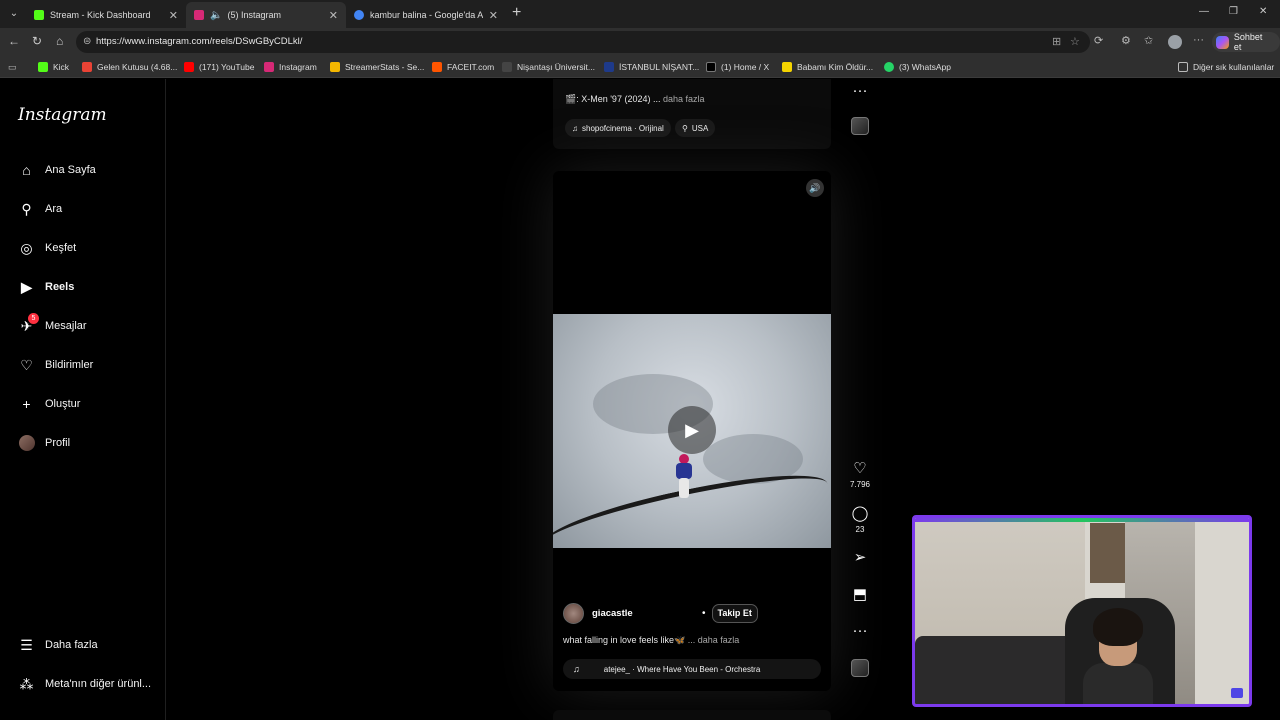  I want to click on comment-button: ◯ 23, so click(860, 519).